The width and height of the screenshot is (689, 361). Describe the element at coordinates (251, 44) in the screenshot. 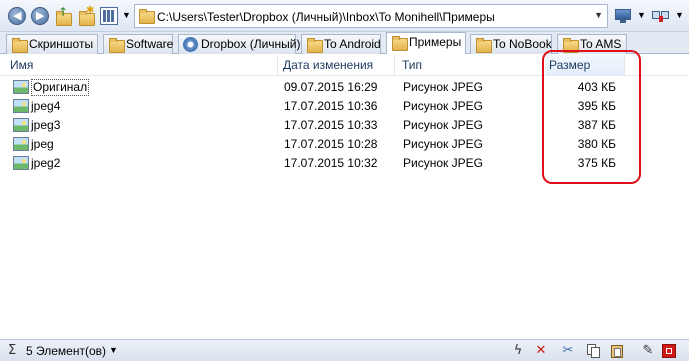

I see `tab-label: Dropbox (Личный)` at that location.